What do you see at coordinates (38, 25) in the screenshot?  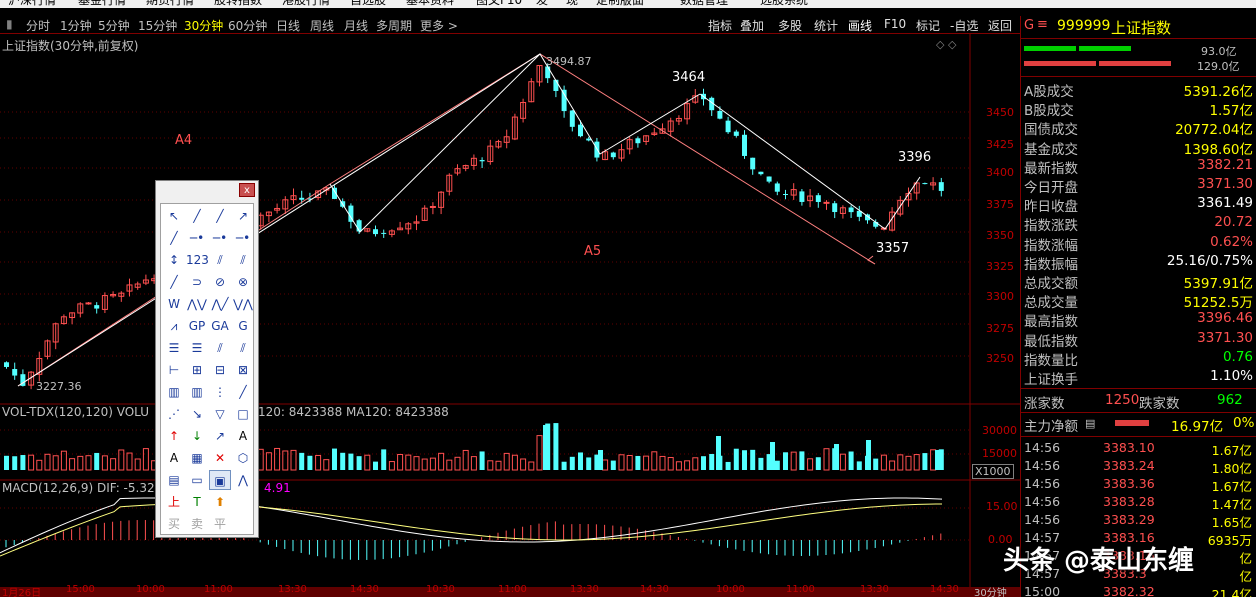 I see `period-tab: 分时` at bounding box center [38, 25].